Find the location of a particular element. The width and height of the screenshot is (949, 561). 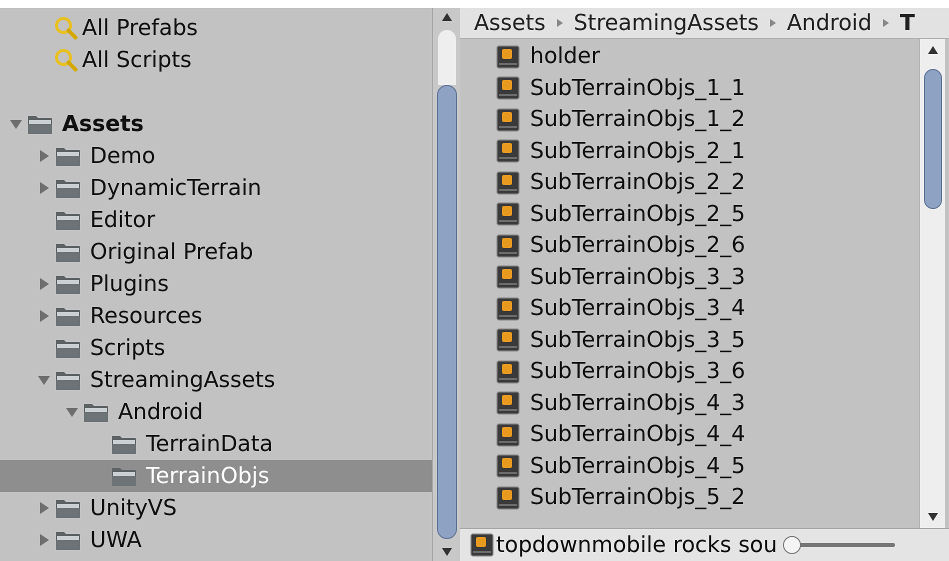

tree-item: StreamingAssets is located at coordinates (216, 380).